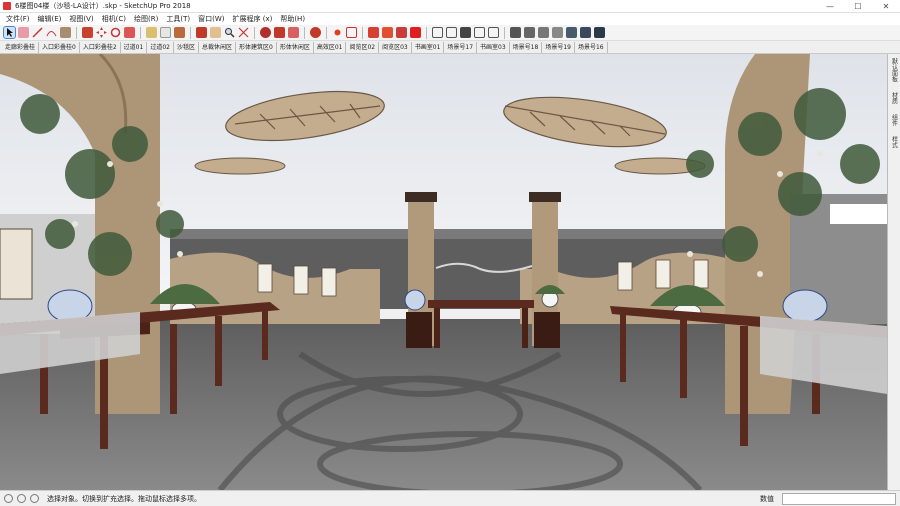  What do you see at coordinates (450, 498) in the screenshot?
I see `status-bar: 选择对象。切换到扩充选择。拖动鼠标选择多项。 数值` at bounding box center [450, 498].